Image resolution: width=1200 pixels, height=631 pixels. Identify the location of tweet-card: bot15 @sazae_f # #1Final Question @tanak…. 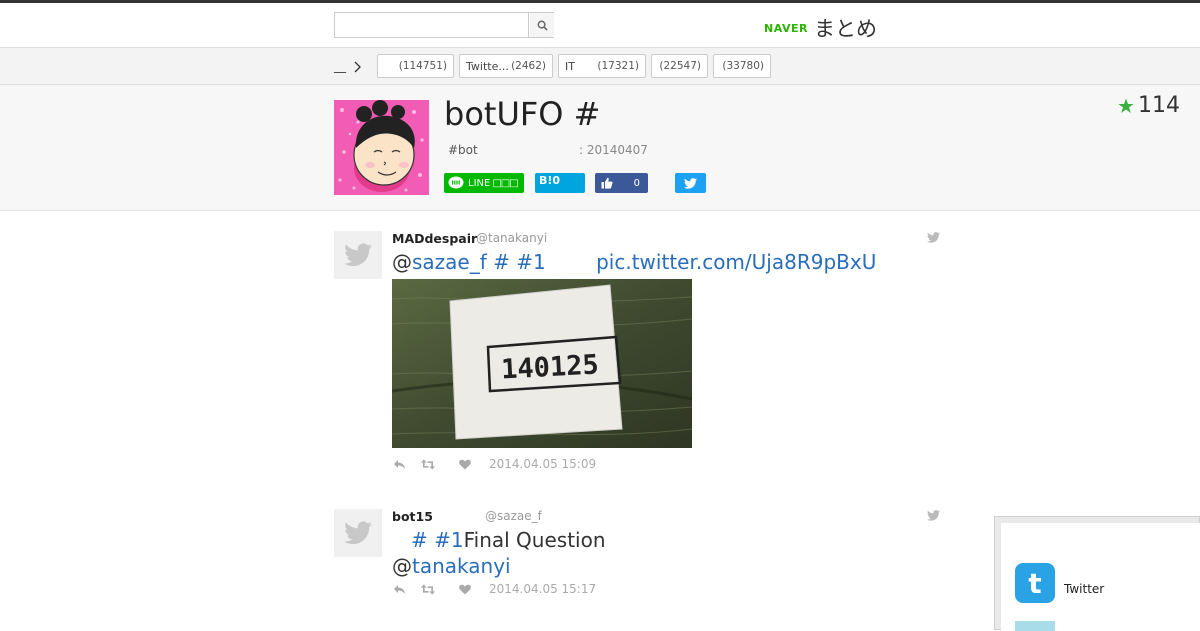
(637, 557).